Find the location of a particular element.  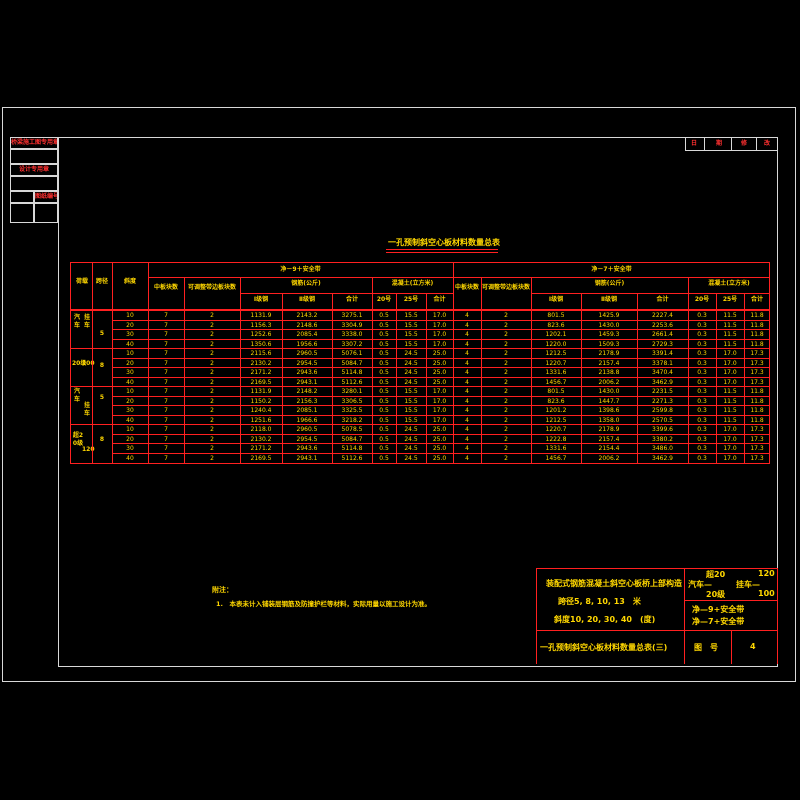

revision-divider is located at coordinates (704, 144).